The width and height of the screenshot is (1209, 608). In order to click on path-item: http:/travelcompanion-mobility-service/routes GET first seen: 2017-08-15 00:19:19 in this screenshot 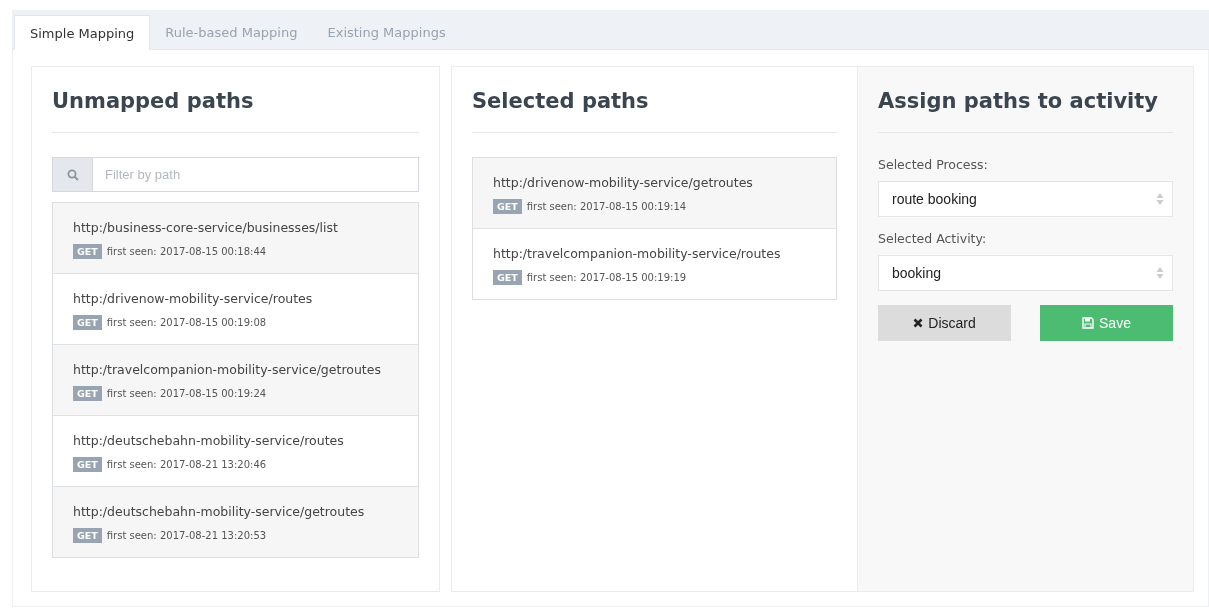, I will do `click(654, 264)`.